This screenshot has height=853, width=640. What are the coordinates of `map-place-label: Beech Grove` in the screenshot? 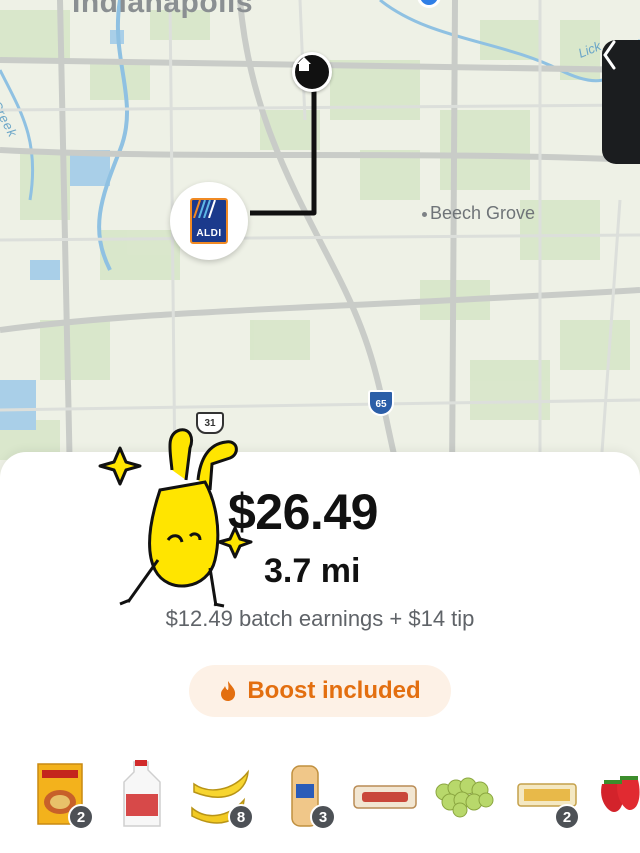 It's located at (478, 213).